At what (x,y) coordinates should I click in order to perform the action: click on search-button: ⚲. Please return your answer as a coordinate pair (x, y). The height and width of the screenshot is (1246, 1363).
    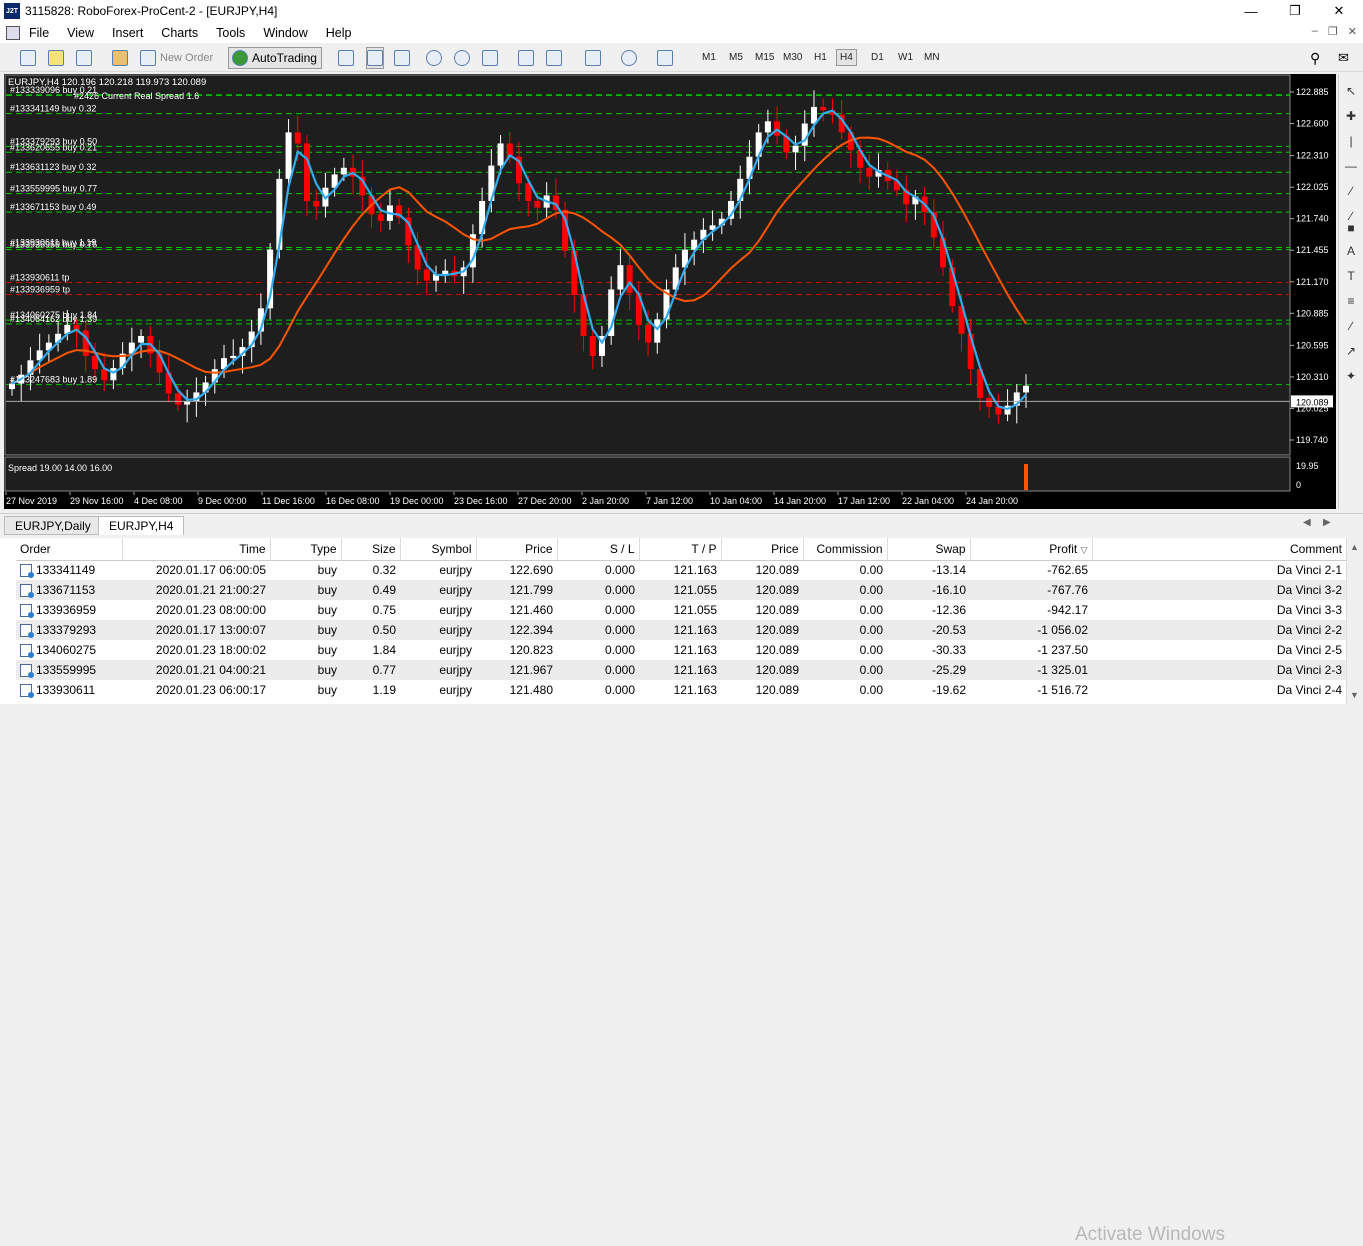
    Looking at the image, I should click on (1315, 58).